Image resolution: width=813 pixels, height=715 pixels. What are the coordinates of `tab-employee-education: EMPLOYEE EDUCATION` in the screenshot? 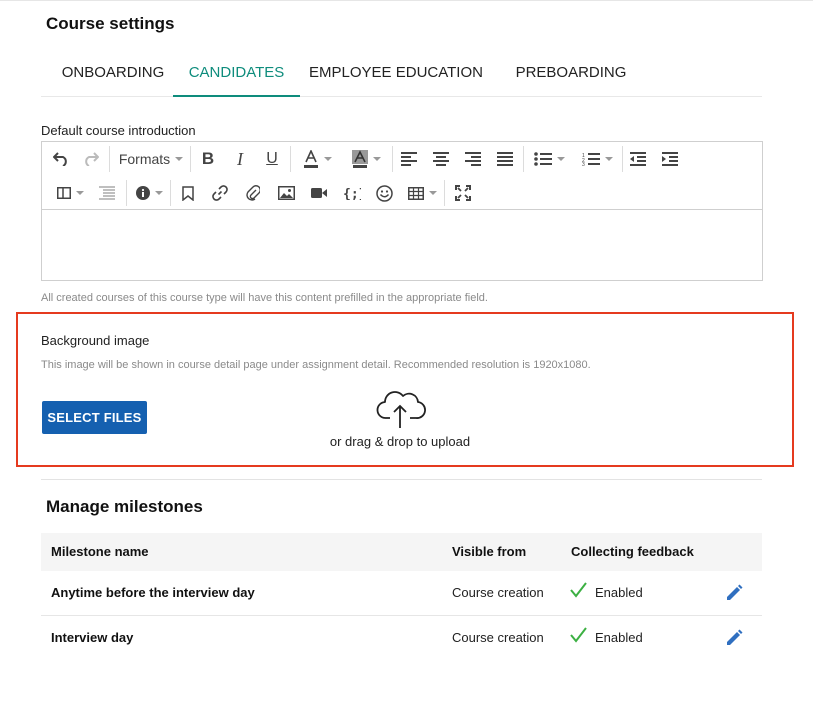 It's located at (396, 76).